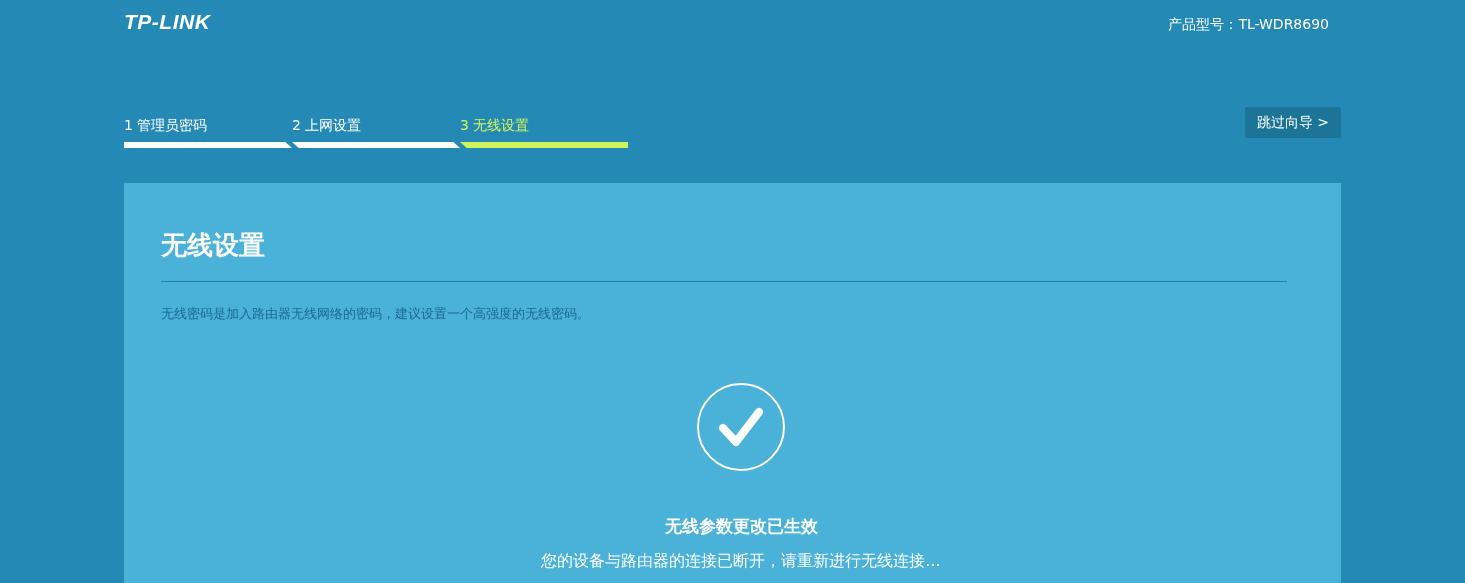  What do you see at coordinates (1248, 24) in the screenshot?
I see `model-number: 产品型号：TL-WDR8690` at bounding box center [1248, 24].